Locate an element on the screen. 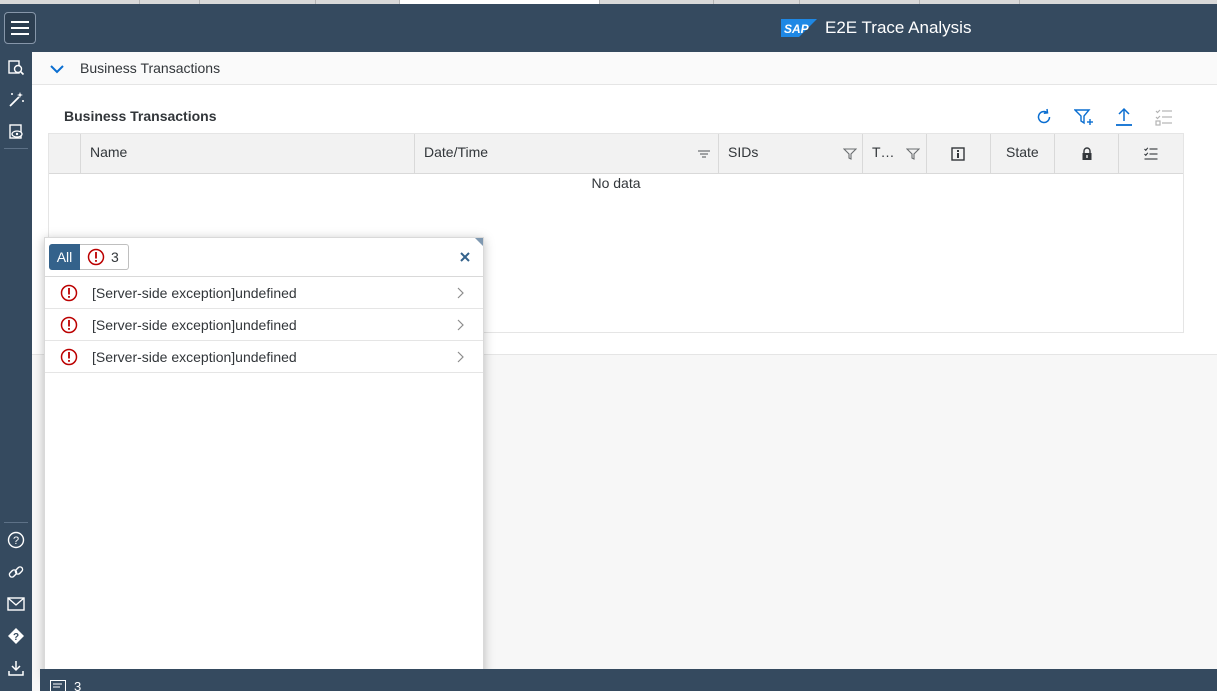 The height and width of the screenshot is (691, 1217). row-selector-header is located at coordinates (65, 154).